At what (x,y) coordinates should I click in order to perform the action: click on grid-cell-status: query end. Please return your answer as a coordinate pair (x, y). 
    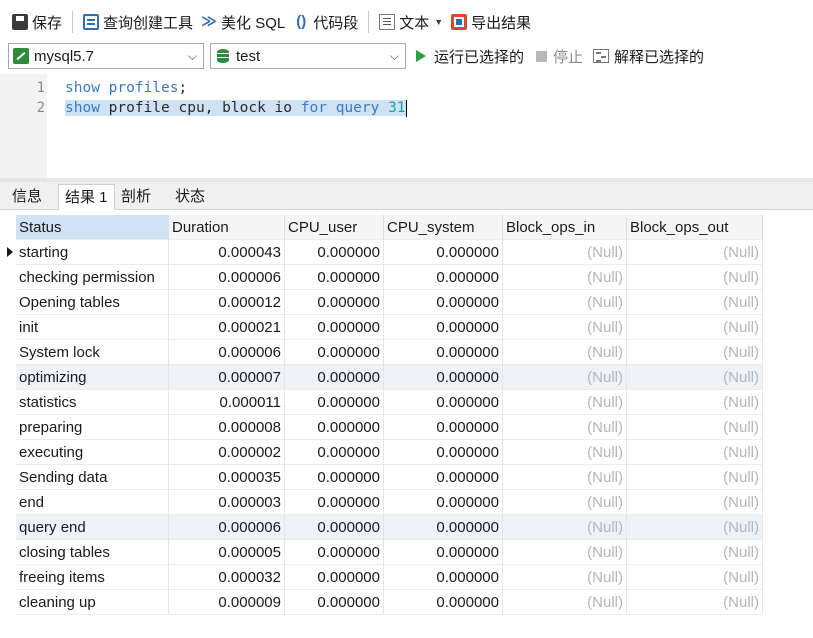
    Looking at the image, I should click on (92, 527).